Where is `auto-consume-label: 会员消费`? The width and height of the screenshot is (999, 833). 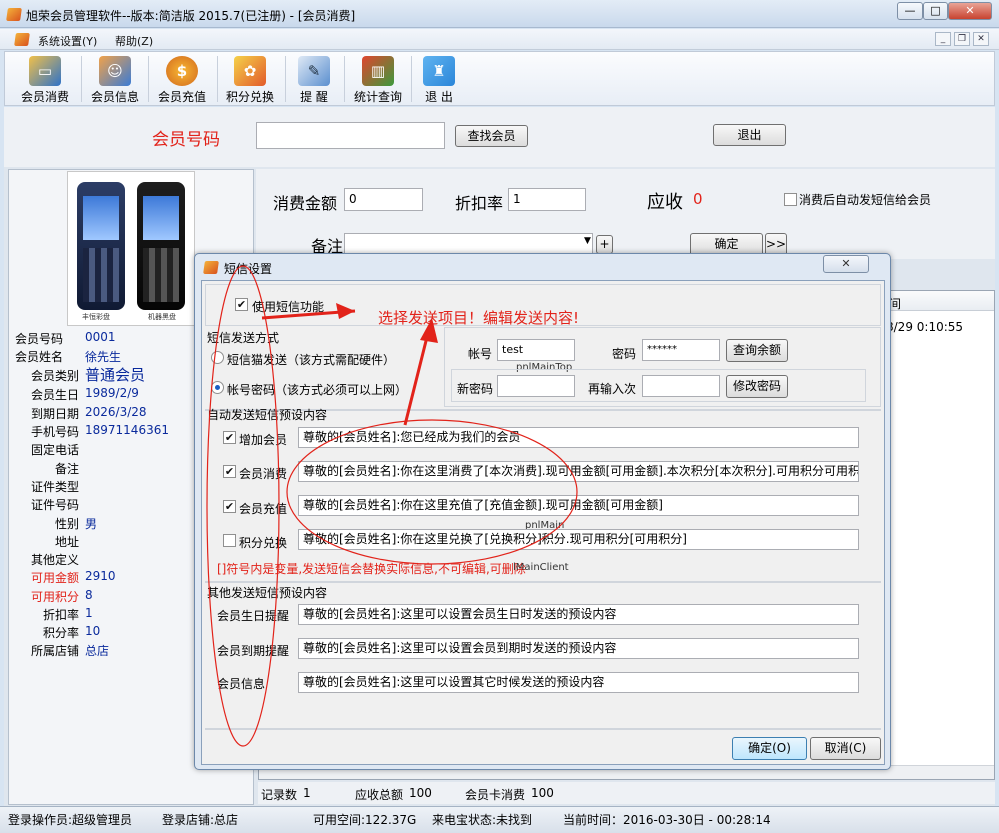 auto-consume-label: 会员消费 is located at coordinates (263, 474).